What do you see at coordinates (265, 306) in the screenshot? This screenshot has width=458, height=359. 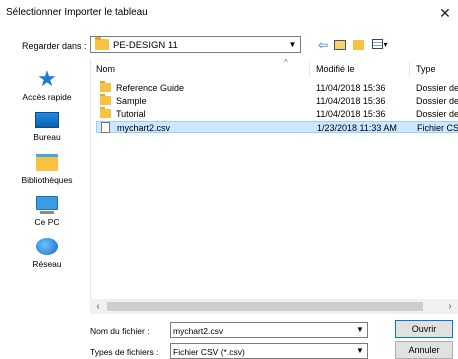 I see `scrollbar-thumb` at bounding box center [265, 306].